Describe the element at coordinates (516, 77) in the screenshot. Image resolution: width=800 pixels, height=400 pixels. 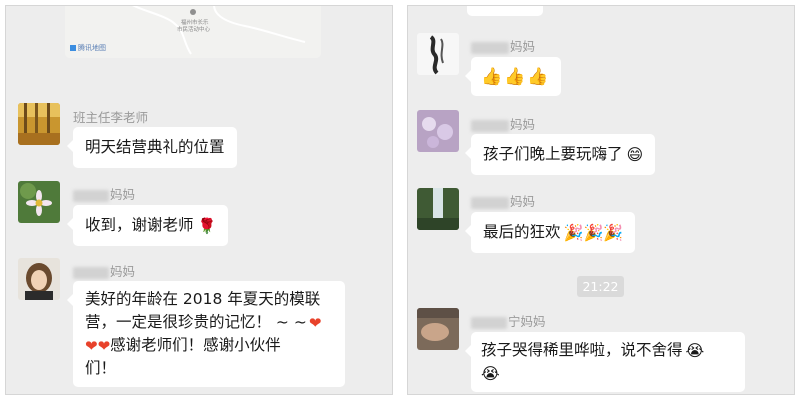
I see `thumbs-up-icon: 👍👍👍` at that location.